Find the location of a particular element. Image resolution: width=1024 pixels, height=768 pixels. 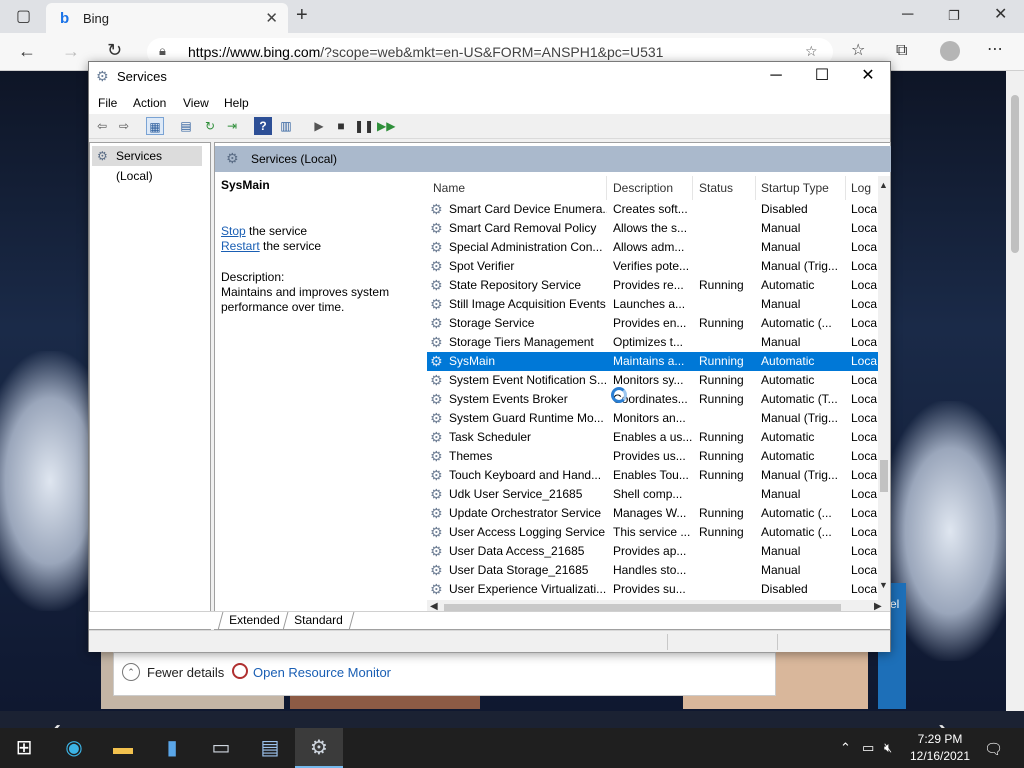

window-titlebar: ⚙ Services ─ ☐ ✕ is located at coordinates (489, 76).